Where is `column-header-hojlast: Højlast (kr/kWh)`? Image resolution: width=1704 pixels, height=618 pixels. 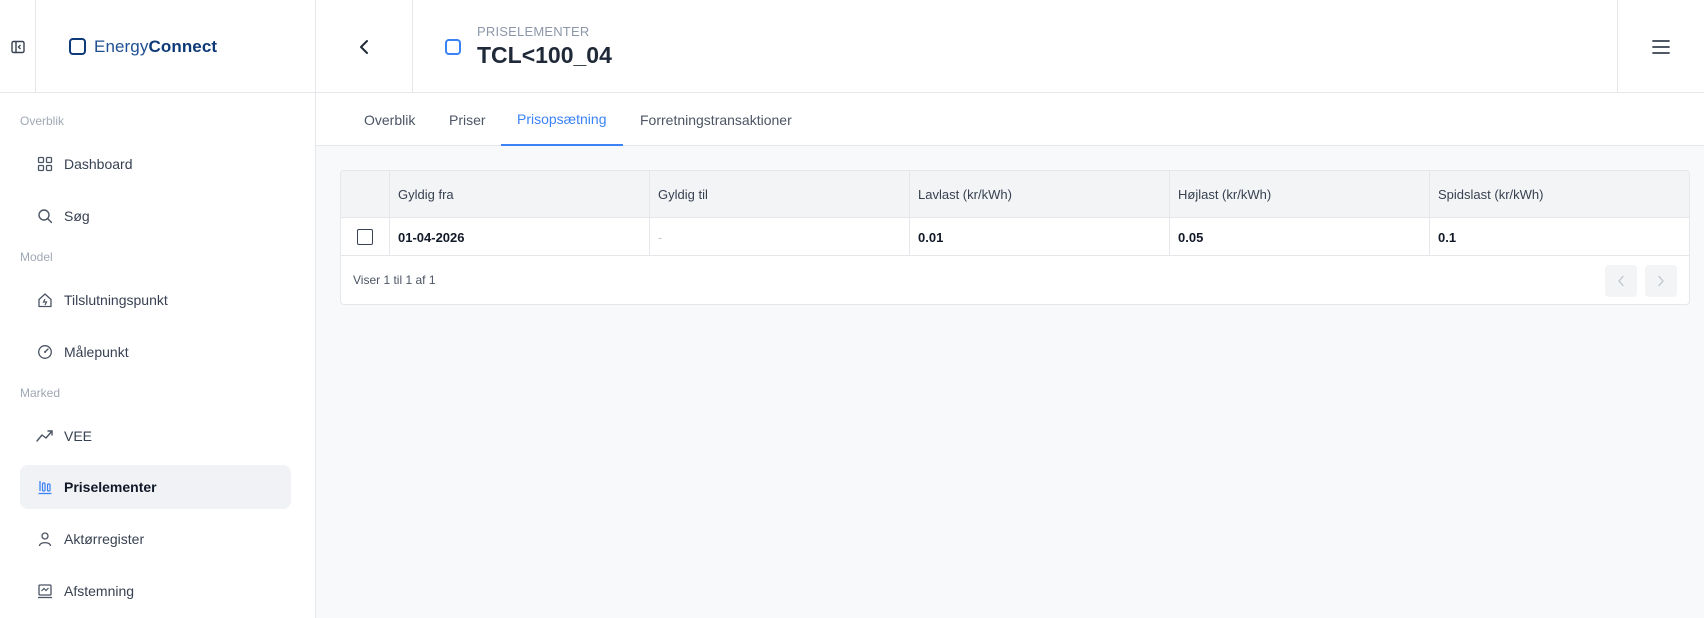 column-header-hojlast: Højlast (kr/kWh) is located at coordinates (1299, 194).